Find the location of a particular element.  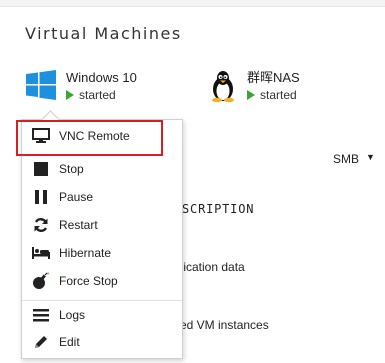

menu-item-label: Pause is located at coordinates (76, 197).